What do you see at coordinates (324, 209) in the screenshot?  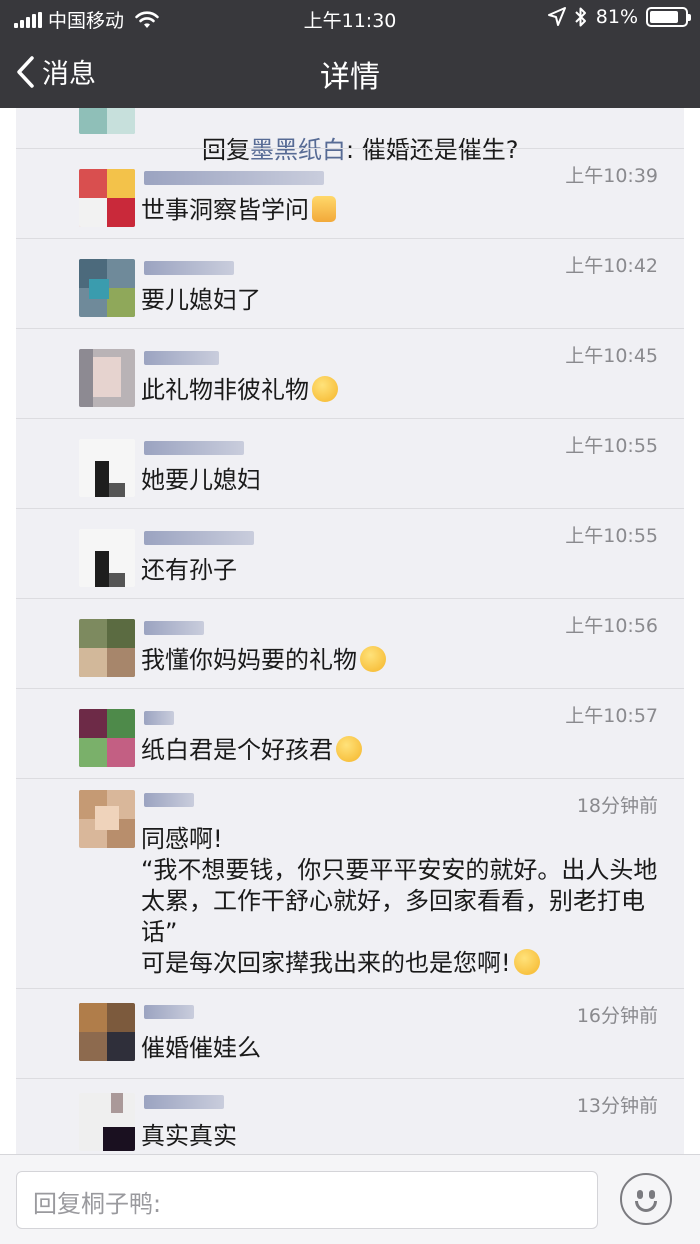 I see `thumbs-up-emoji` at bounding box center [324, 209].